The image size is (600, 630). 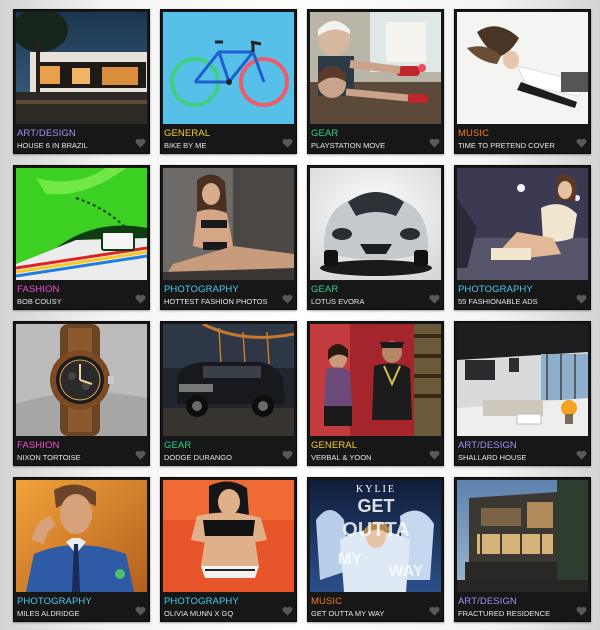 I want to click on post-card: MUSIC TIME TO PRETEND COVER, so click(x=522, y=81).